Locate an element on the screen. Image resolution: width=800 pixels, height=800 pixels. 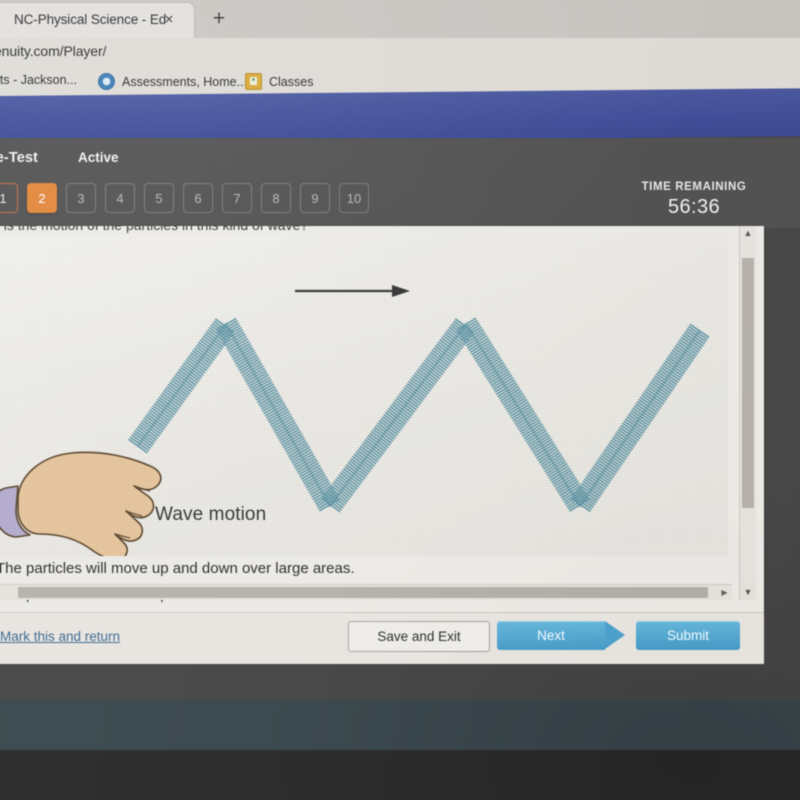
timer: TIME REMAINING 56:36 is located at coordinates (694, 200).